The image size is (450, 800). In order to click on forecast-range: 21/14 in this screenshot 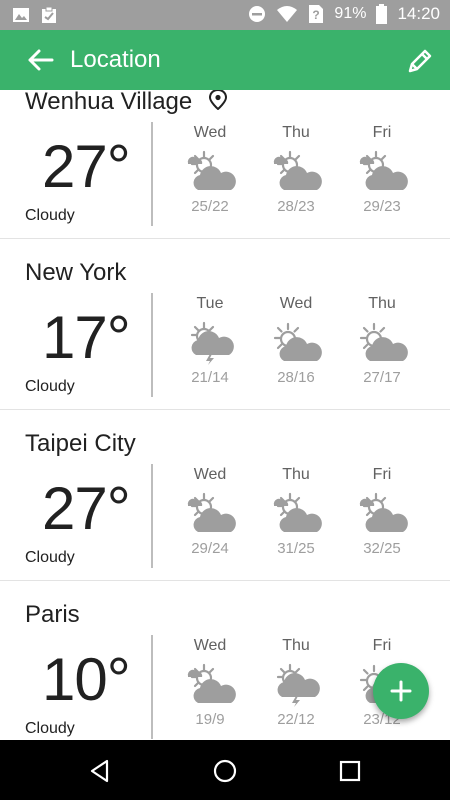, I will do `click(210, 377)`.